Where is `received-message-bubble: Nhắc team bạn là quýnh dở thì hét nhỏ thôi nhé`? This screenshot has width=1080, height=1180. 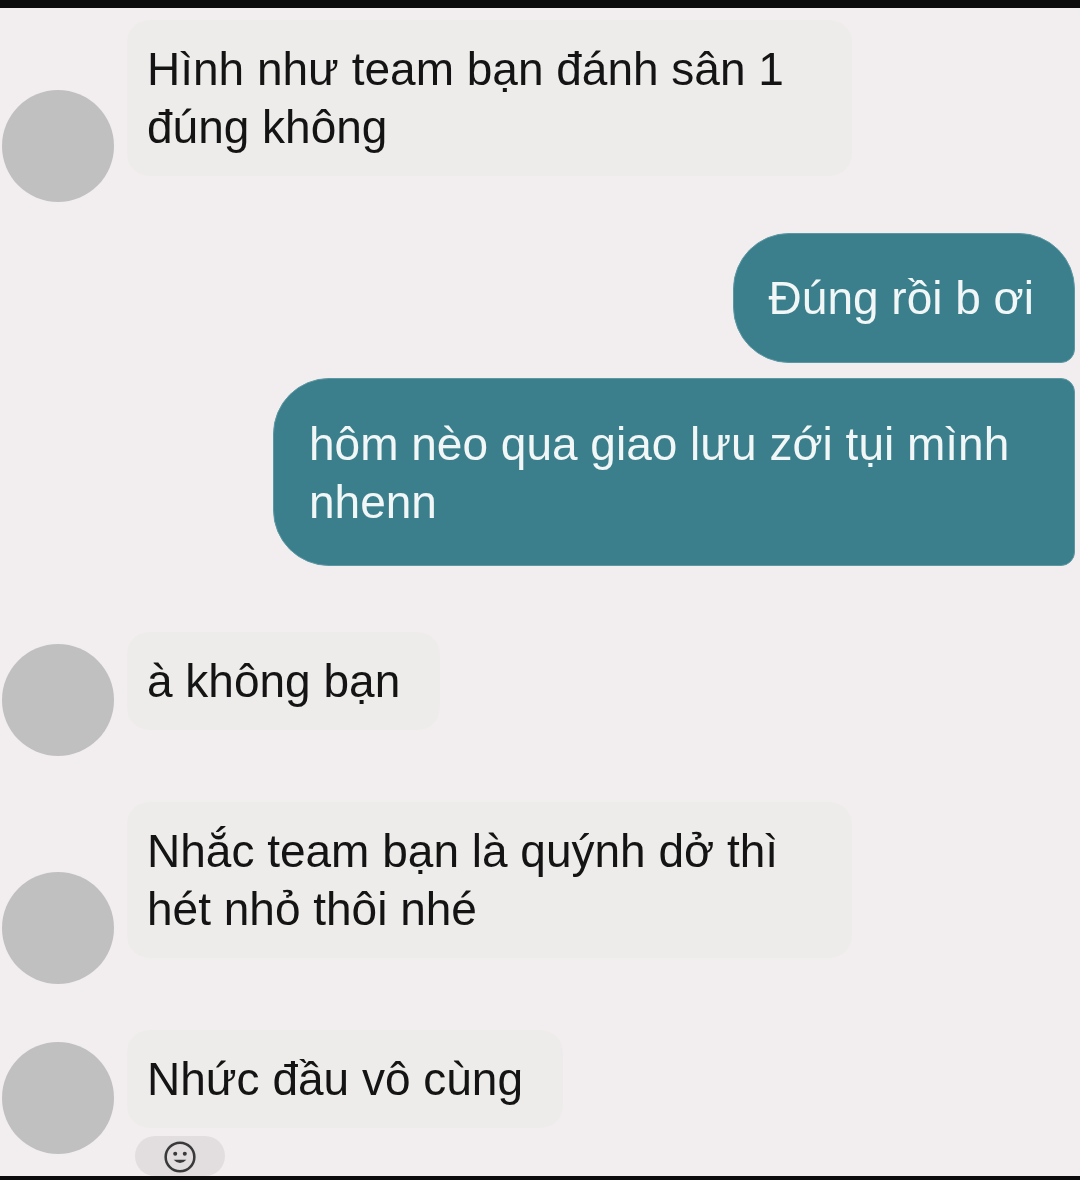 received-message-bubble: Nhắc team bạn là quýnh dở thì hét nhỏ thôi nhé is located at coordinates (489, 880).